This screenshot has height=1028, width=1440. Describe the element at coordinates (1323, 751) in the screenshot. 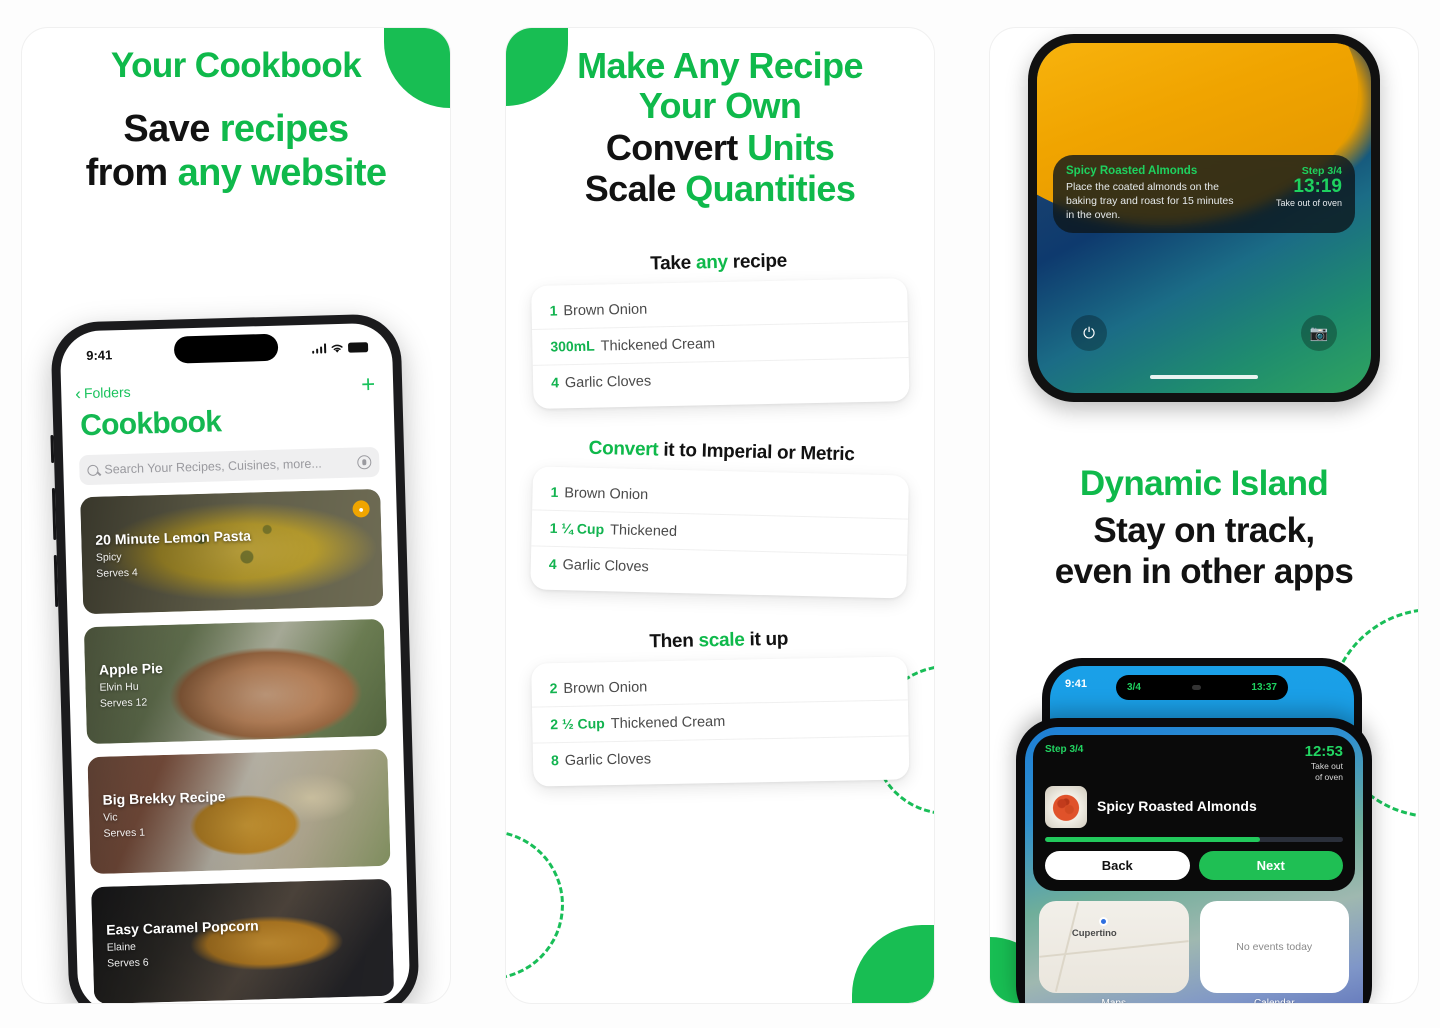

I see `live-activity-timer: 12:53` at that location.